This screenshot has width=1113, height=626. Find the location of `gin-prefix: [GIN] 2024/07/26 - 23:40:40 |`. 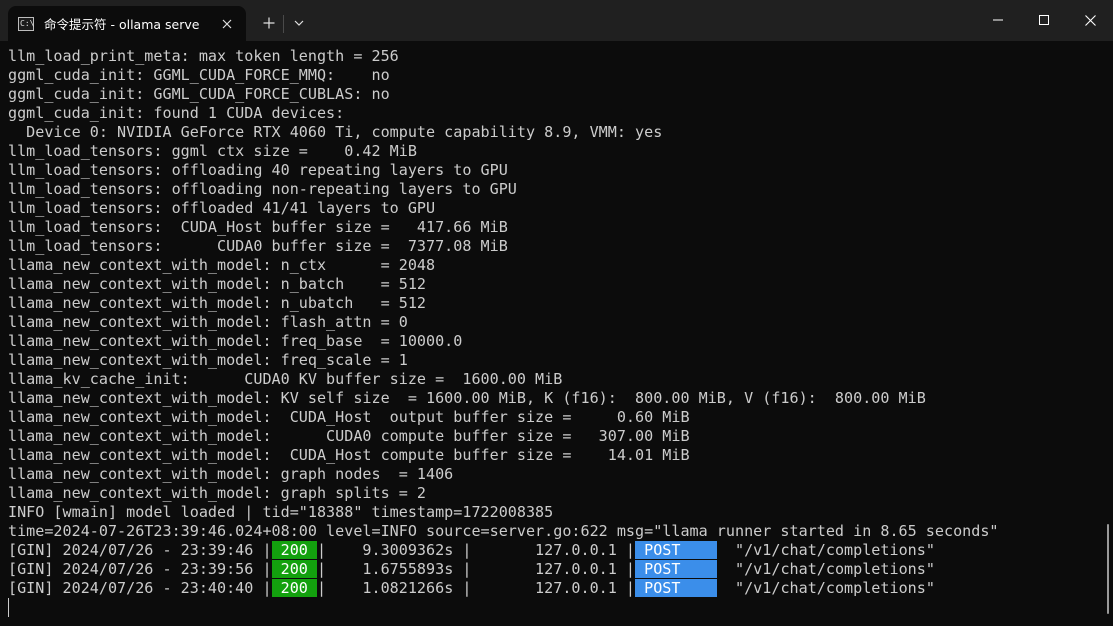

gin-prefix: [GIN] 2024/07/26 - 23:40:40 | is located at coordinates (140, 588).